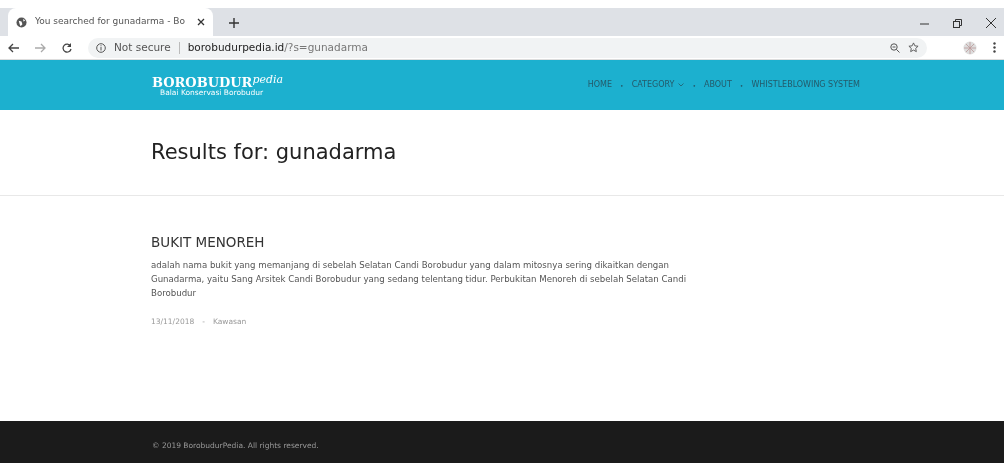 Image resolution: width=1004 pixels, height=464 pixels. I want to click on restore-icon, so click(957, 23).